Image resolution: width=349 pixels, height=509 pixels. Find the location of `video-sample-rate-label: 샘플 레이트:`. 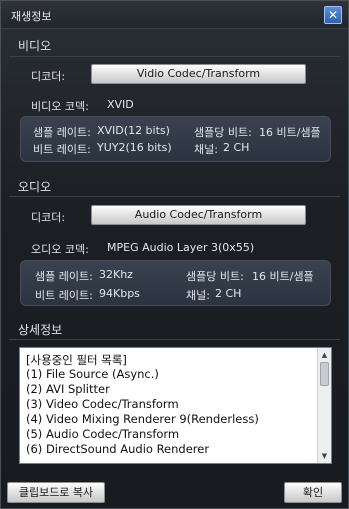

video-sample-rate-label: 샘플 레이트: is located at coordinates (62, 132).